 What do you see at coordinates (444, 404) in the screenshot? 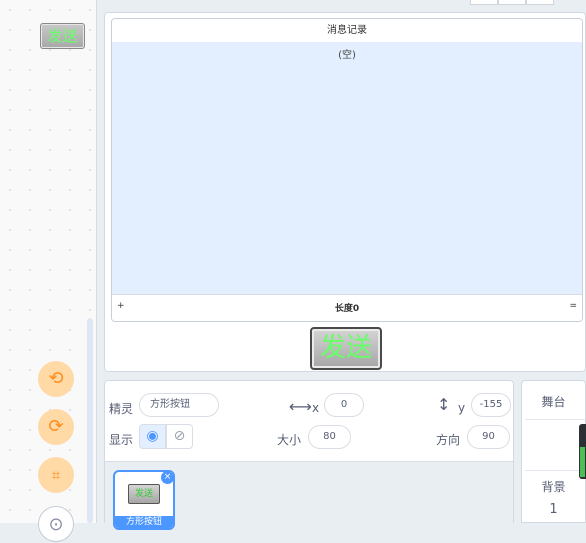
I see `y-arrows-icon: ↕` at bounding box center [444, 404].